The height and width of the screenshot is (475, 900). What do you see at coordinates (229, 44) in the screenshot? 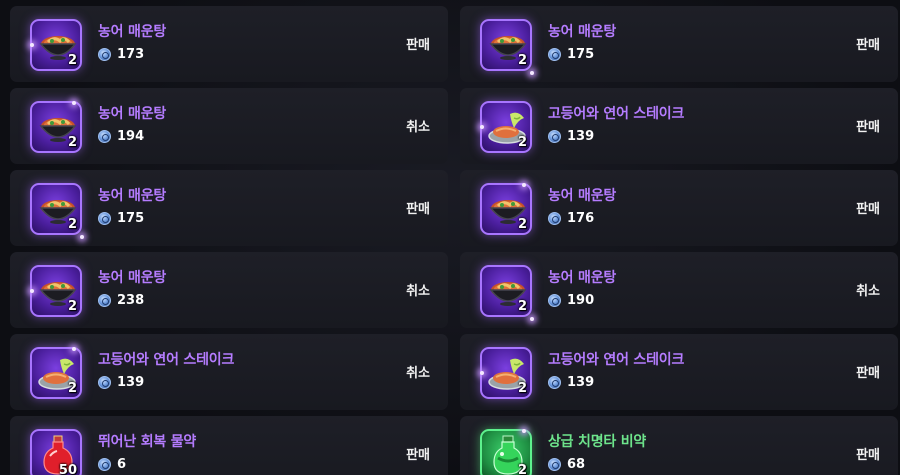
I see `listing-card: 2 농어 매운탕 173 판매` at bounding box center [229, 44].